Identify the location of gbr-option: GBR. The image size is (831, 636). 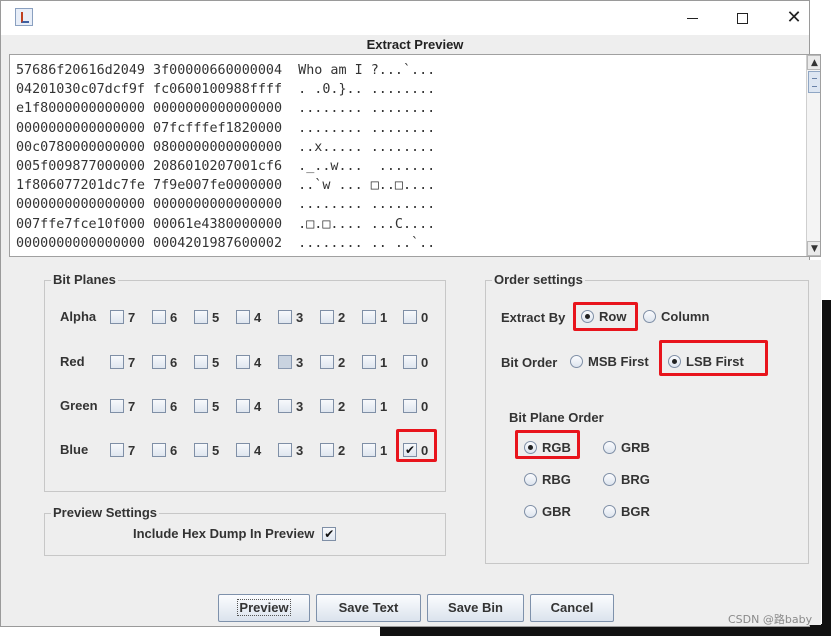
(547, 511).